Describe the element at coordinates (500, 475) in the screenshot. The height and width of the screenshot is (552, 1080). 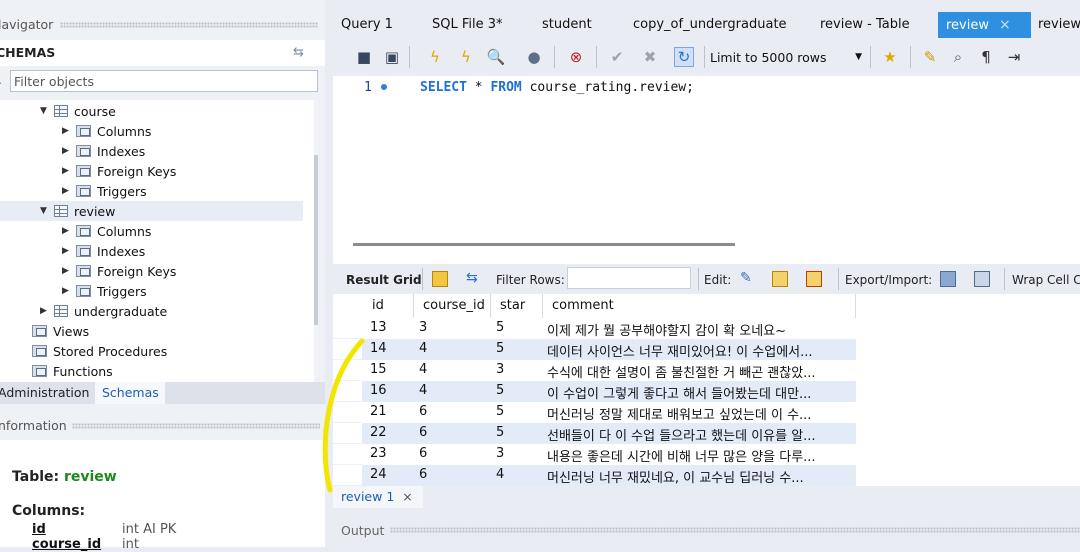
I see `cell-star: 4` at that location.